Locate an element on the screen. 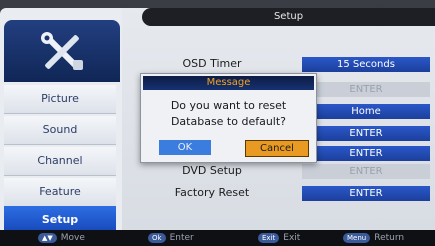 The width and height of the screenshot is (435, 246). dialog-message-line-1: Do you want to reset is located at coordinates (228, 105).